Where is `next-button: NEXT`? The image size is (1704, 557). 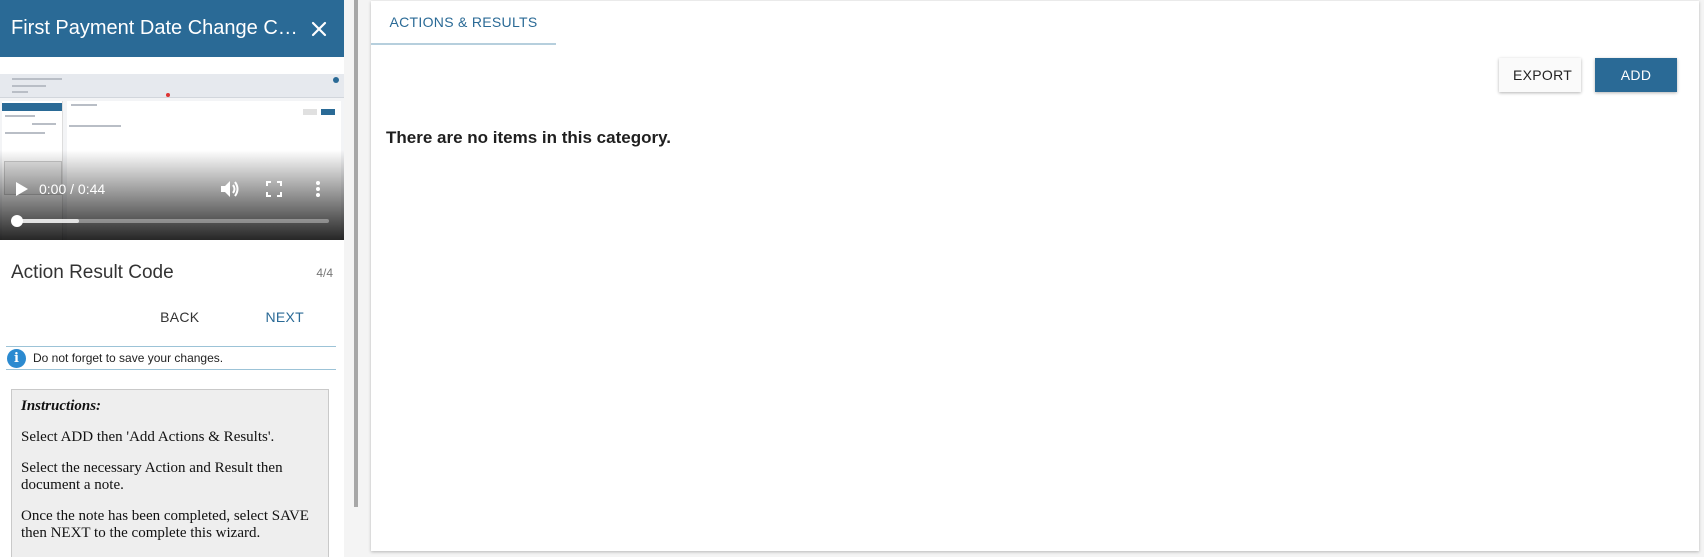 next-button: NEXT is located at coordinates (284, 317).